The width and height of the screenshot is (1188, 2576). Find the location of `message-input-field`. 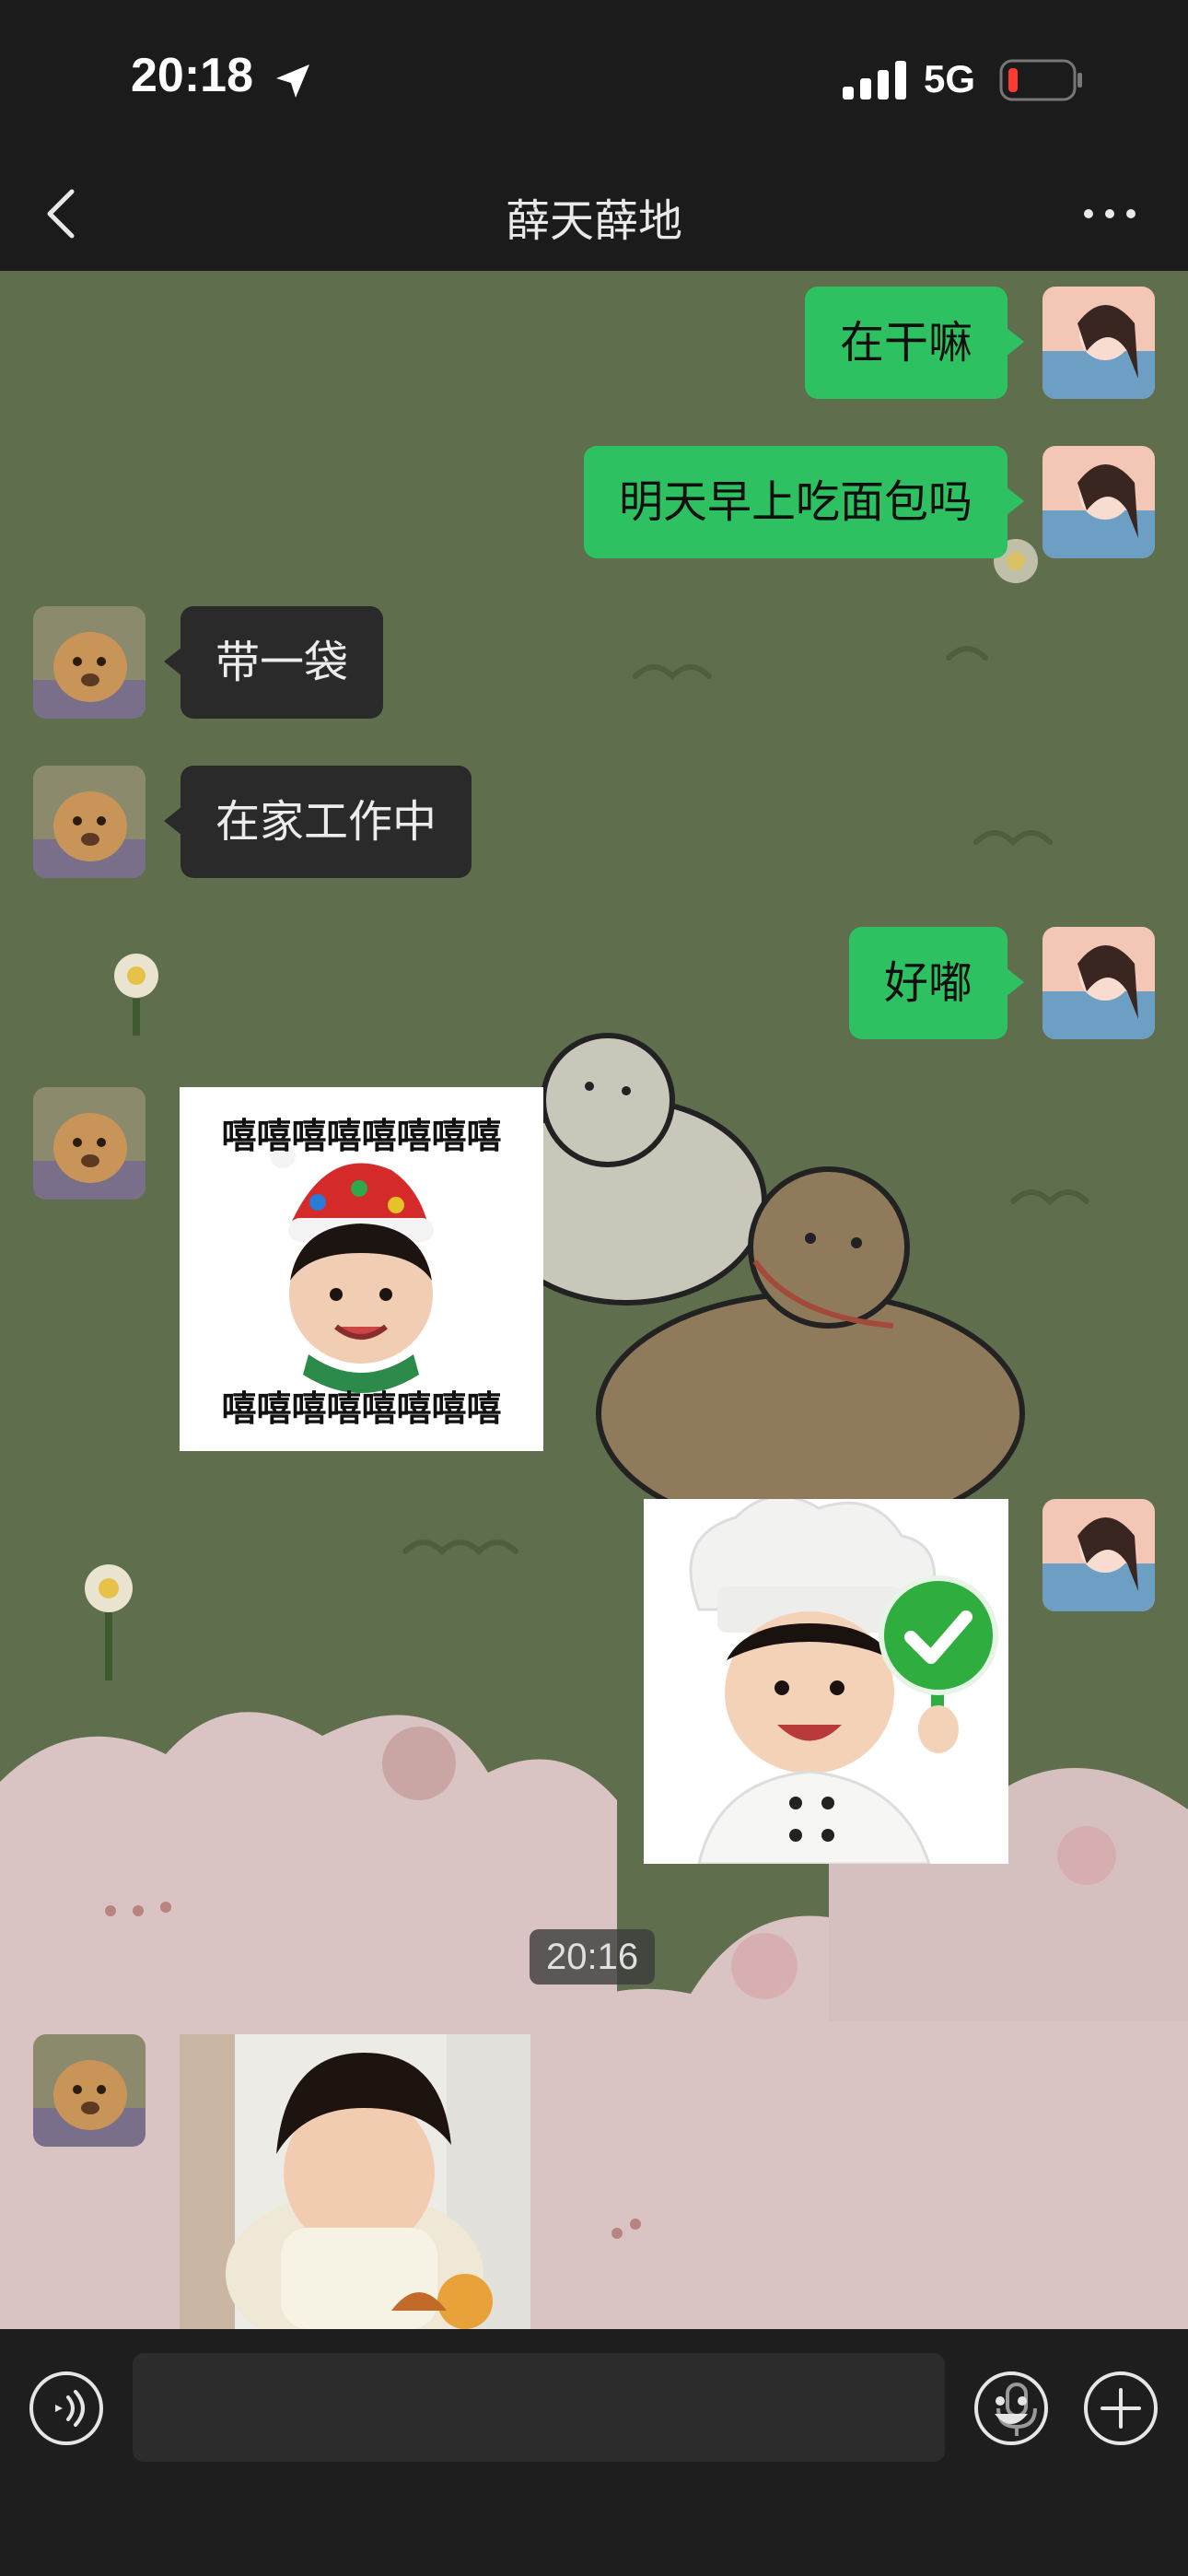

message-input-field is located at coordinates (585, 2407).